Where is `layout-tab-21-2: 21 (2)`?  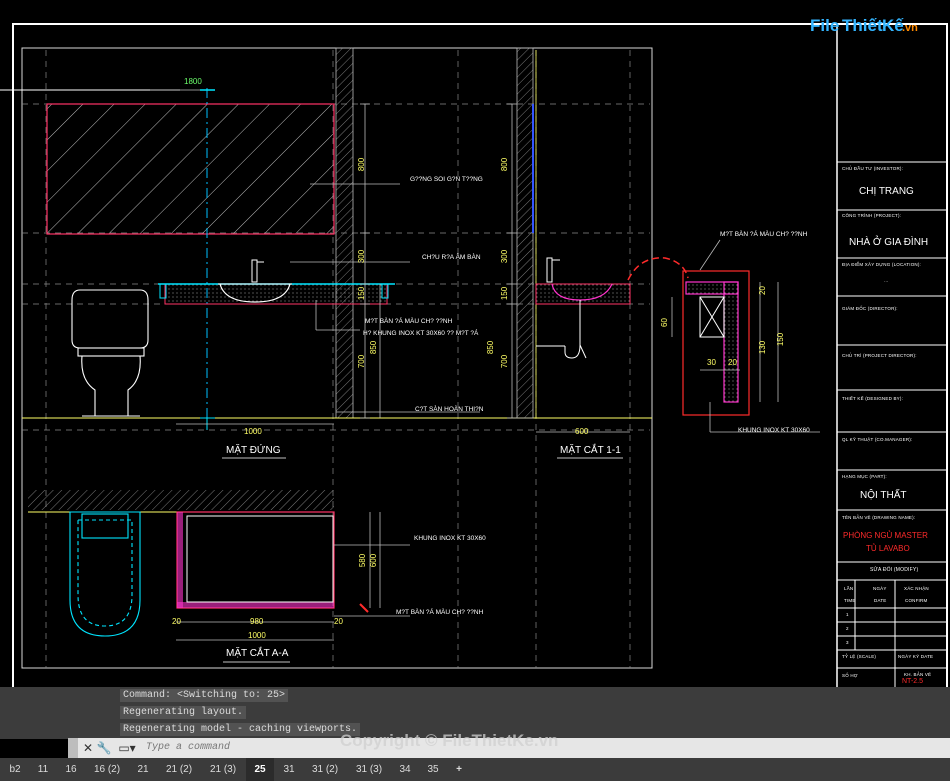 layout-tab-21-2: 21 (2) is located at coordinates (179, 769).